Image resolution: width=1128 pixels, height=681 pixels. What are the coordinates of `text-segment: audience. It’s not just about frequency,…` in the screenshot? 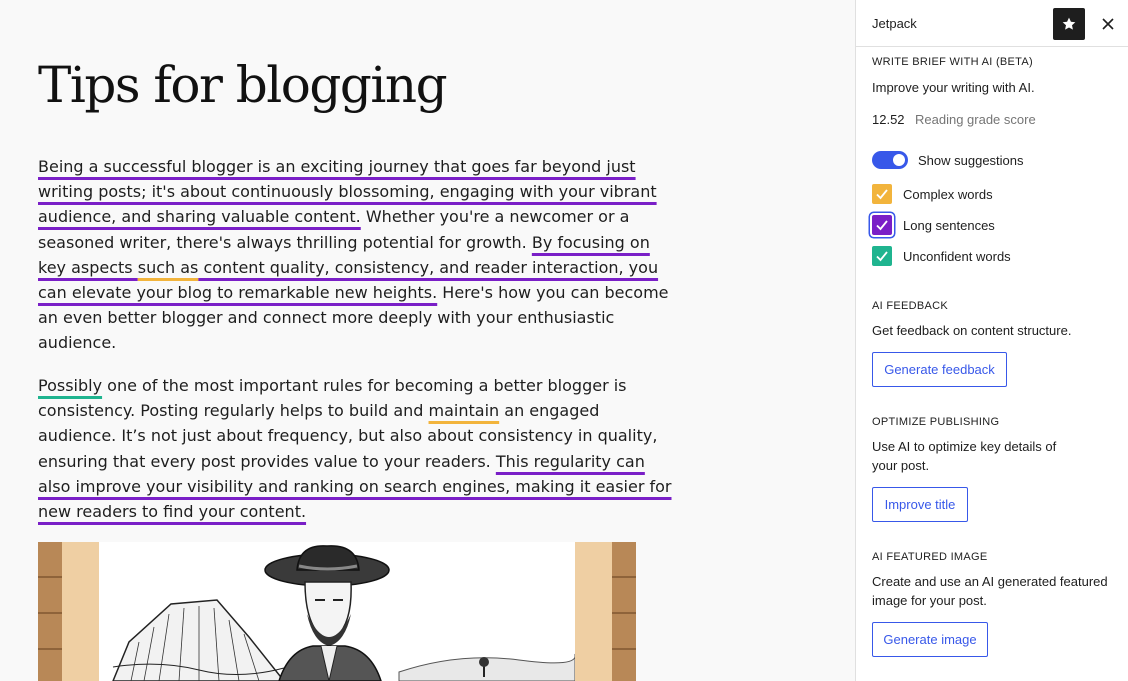 It's located at (348, 436).